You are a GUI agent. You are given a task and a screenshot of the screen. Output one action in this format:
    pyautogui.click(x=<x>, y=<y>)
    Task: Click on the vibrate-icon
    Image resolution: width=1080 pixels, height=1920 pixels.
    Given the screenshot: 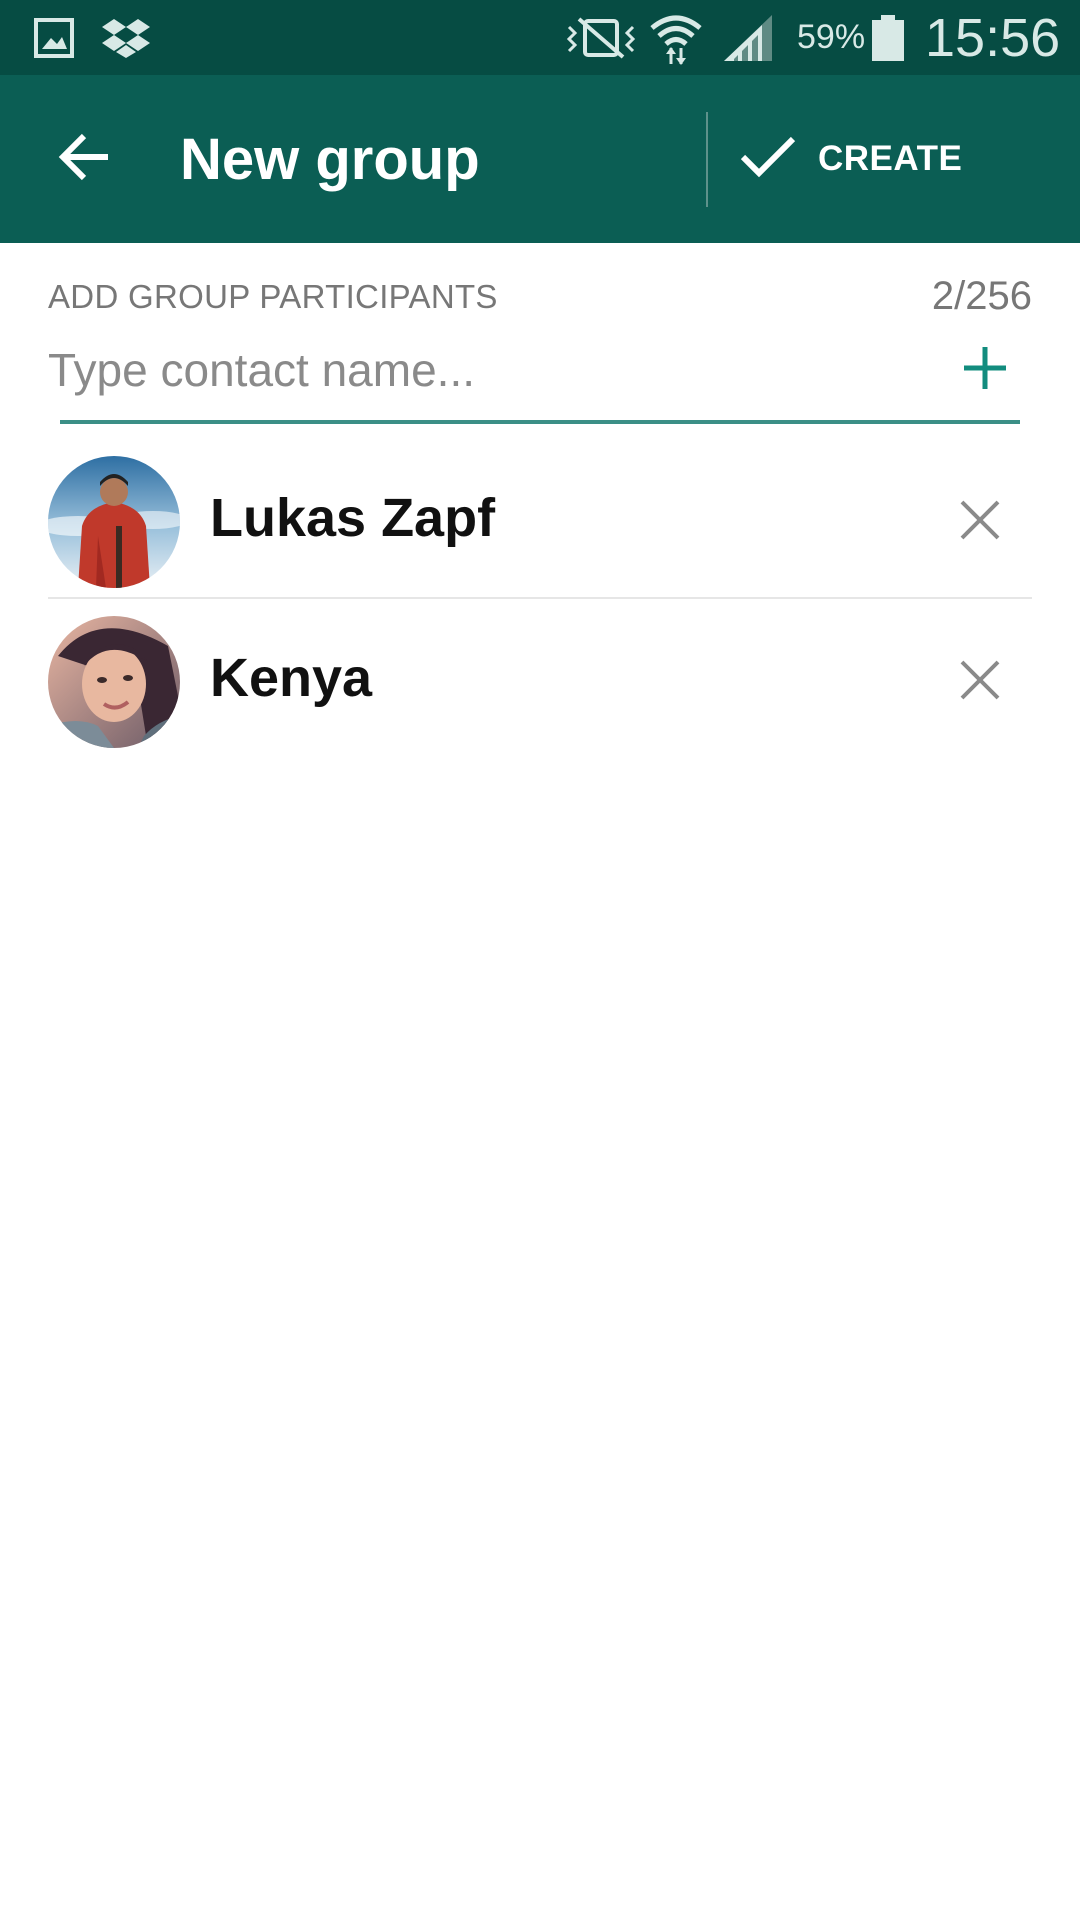 What is the action you would take?
    pyautogui.click(x=601, y=37)
    